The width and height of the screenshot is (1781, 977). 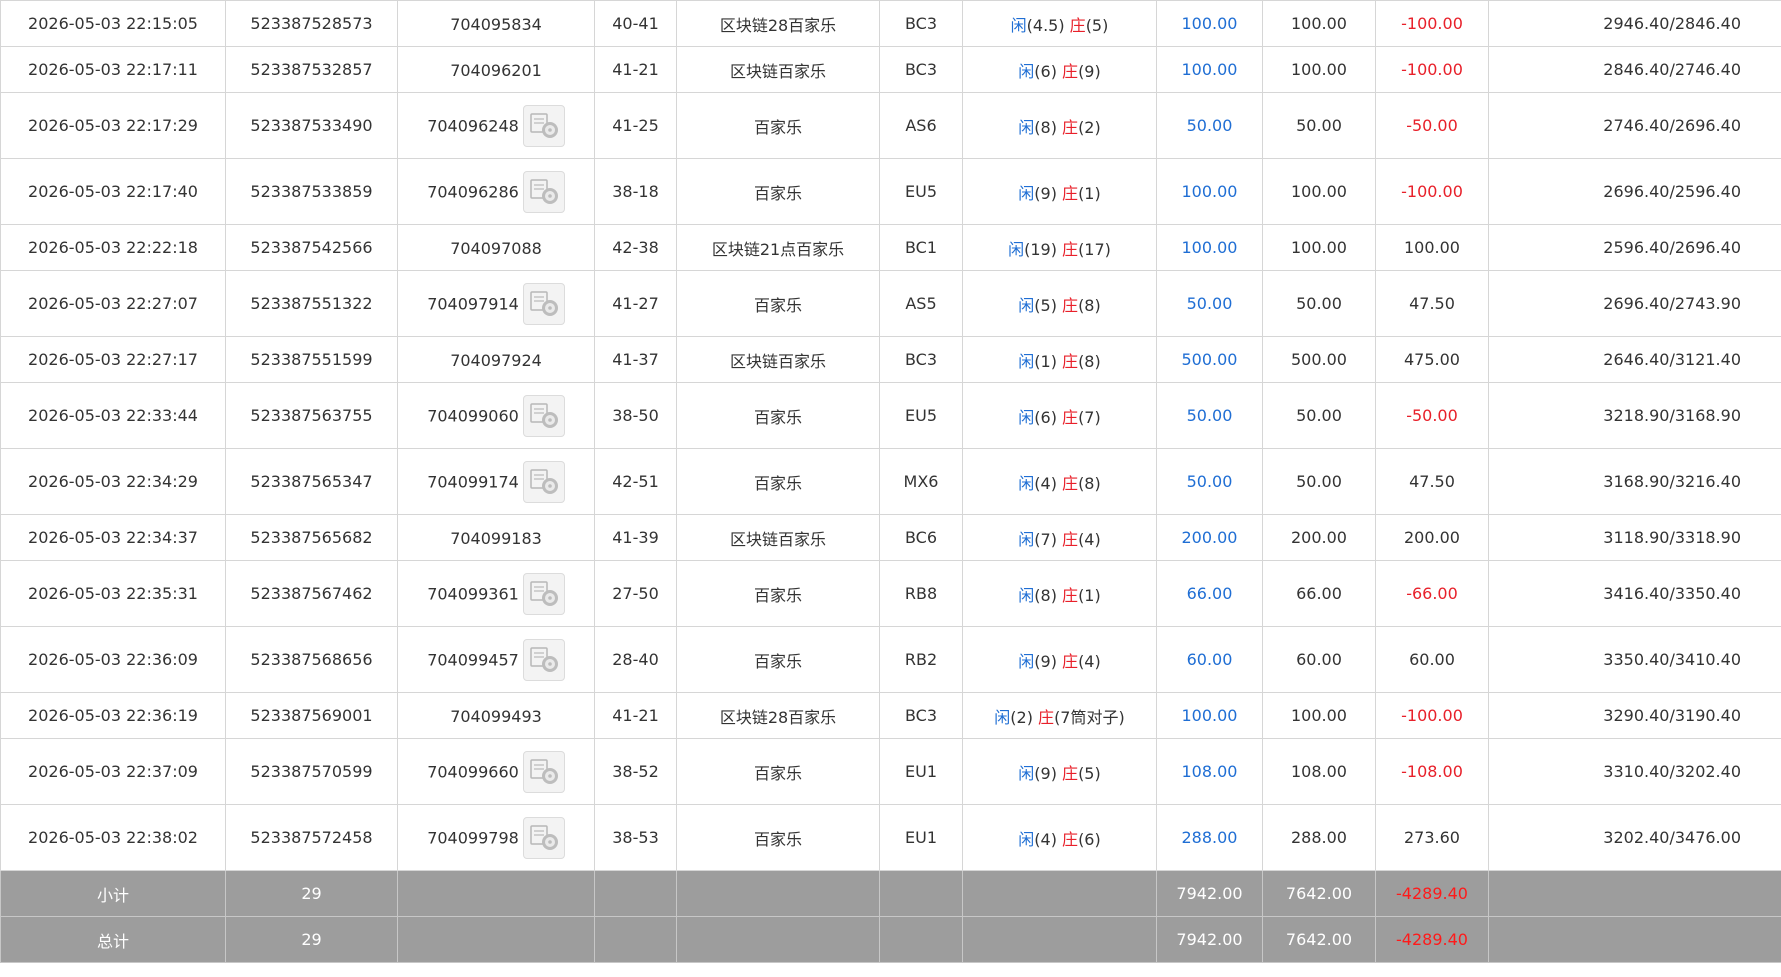 What do you see at coordinates (311, 893) in the screenshot?
I see `subtotal-count: 29` at bounding box center [311, 893].